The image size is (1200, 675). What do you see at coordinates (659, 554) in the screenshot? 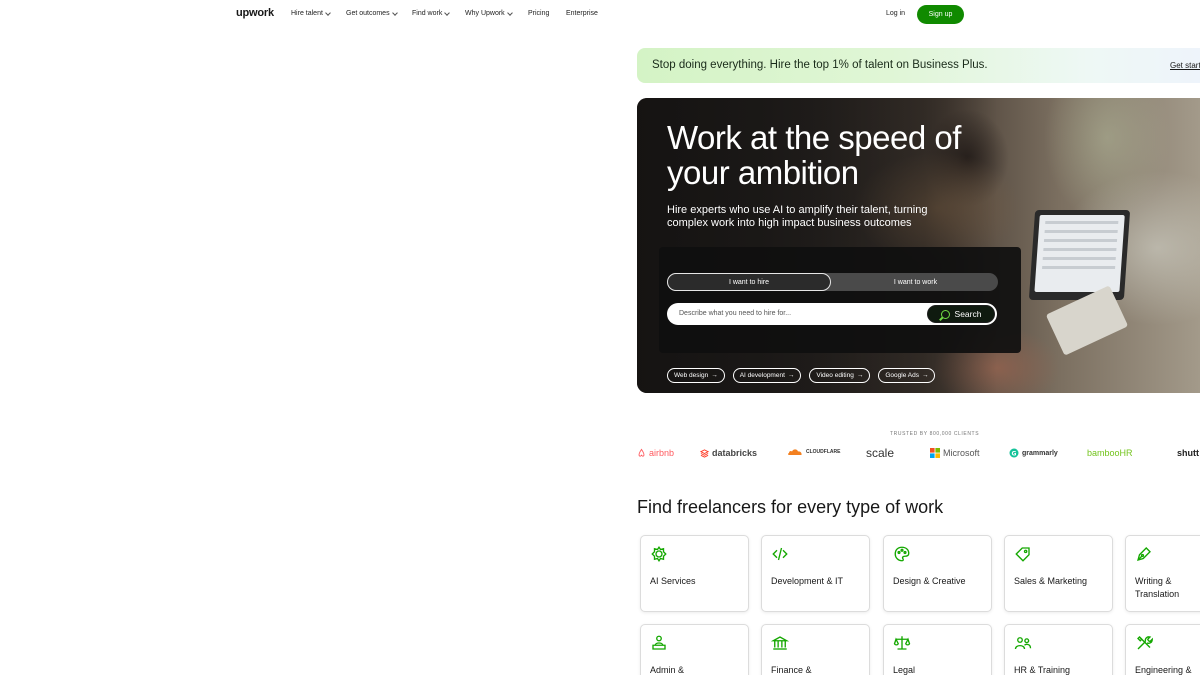
I see `ai-services-icon` at bounding box center [659, 554].